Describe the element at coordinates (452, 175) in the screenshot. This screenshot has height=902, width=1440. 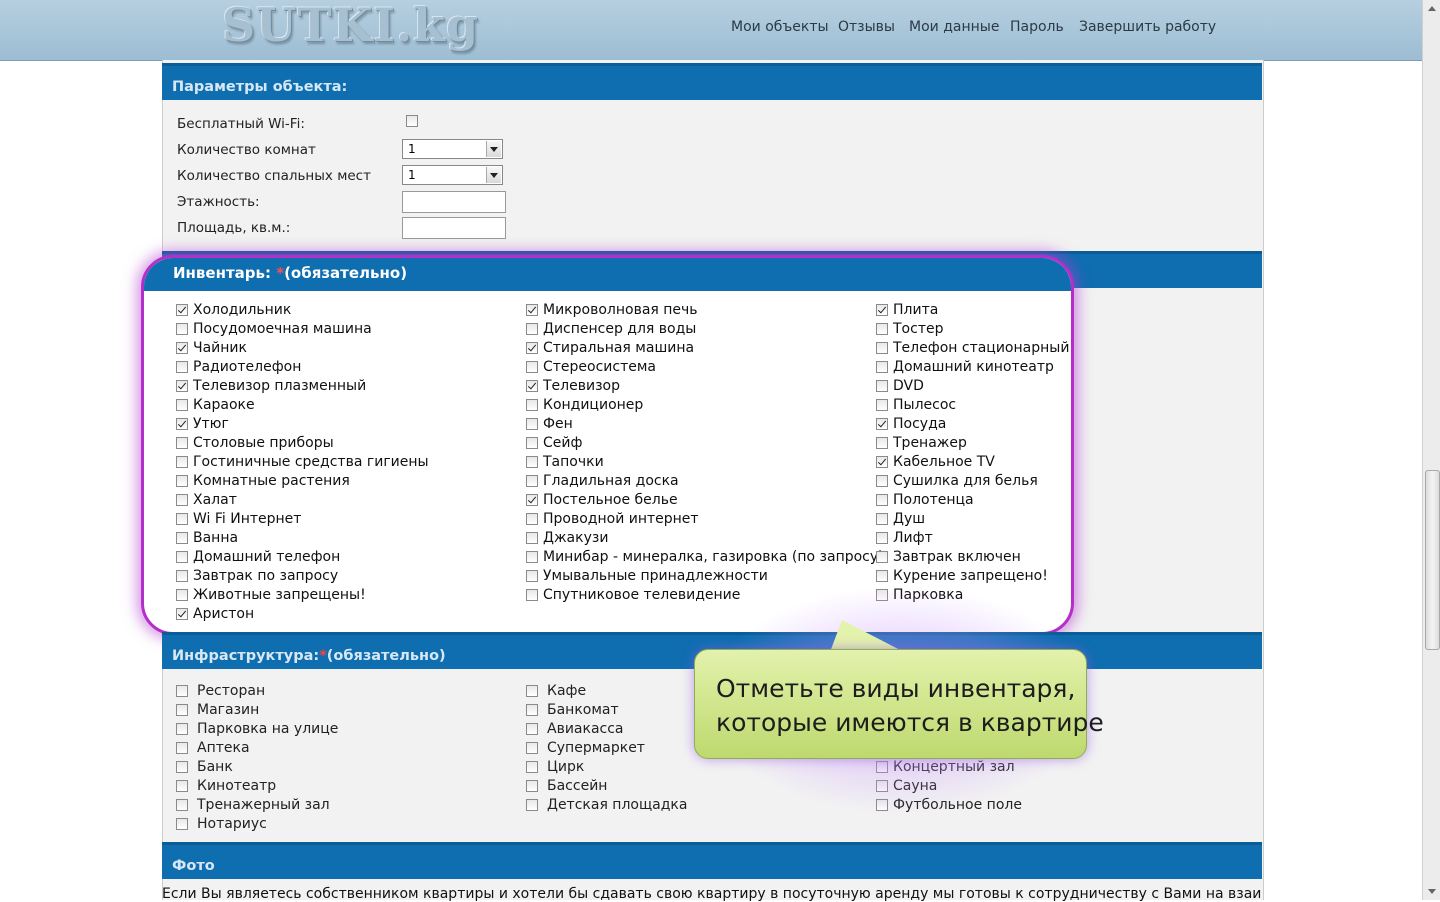
I see `beds-select: 1` at that location.